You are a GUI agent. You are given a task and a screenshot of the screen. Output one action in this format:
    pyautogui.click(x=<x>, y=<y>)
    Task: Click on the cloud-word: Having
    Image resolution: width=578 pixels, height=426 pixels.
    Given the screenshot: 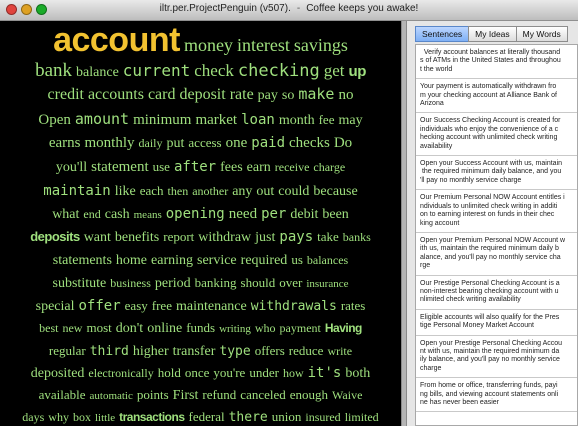 What is the action you would take?
    pyautogui.click(x=344, y=328)
    